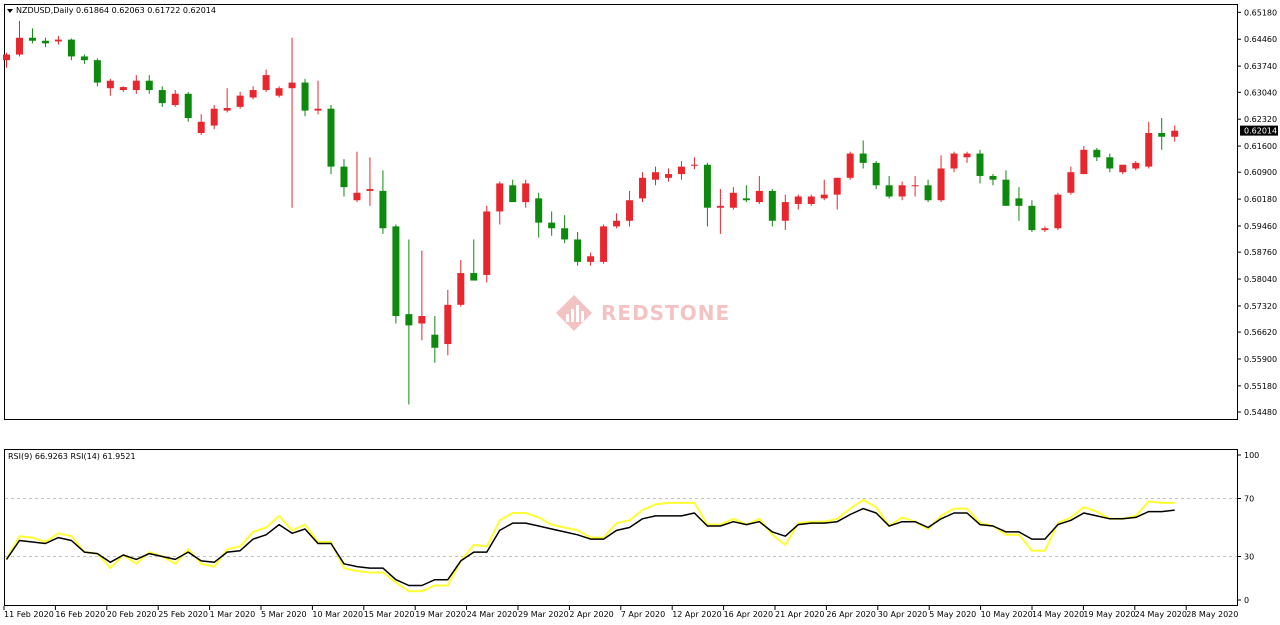 Image resolution: width=1280 pixels, height=625 pixels. Describe the element at coordinates (1260, 199) in the screenshot. I see `price-tick-label: 0.60180` at that location.